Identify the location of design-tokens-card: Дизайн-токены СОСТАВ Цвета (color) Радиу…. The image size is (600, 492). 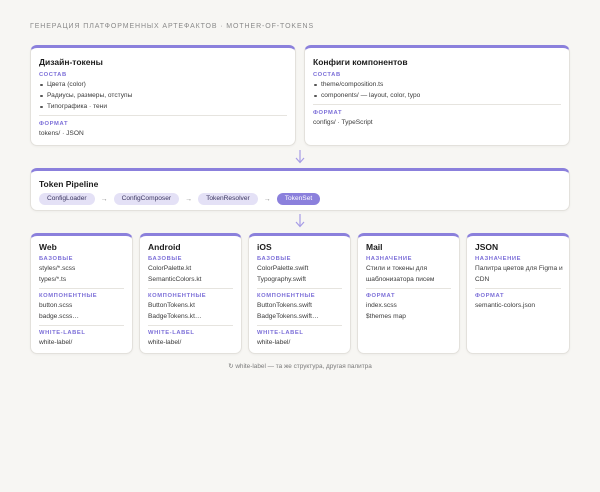
(163, 95).